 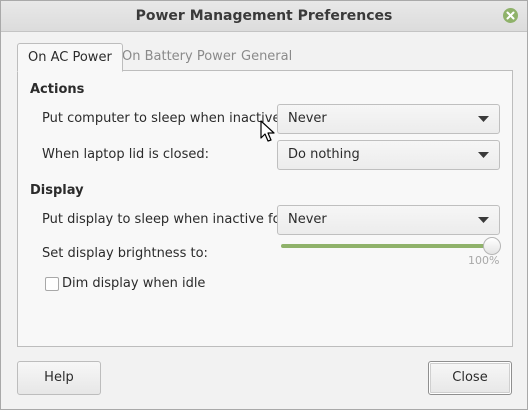 What do you see at coordinates (52, 284) in the screenshot?
I see `dim-display-checkbox` at bounding box center [52, 284].